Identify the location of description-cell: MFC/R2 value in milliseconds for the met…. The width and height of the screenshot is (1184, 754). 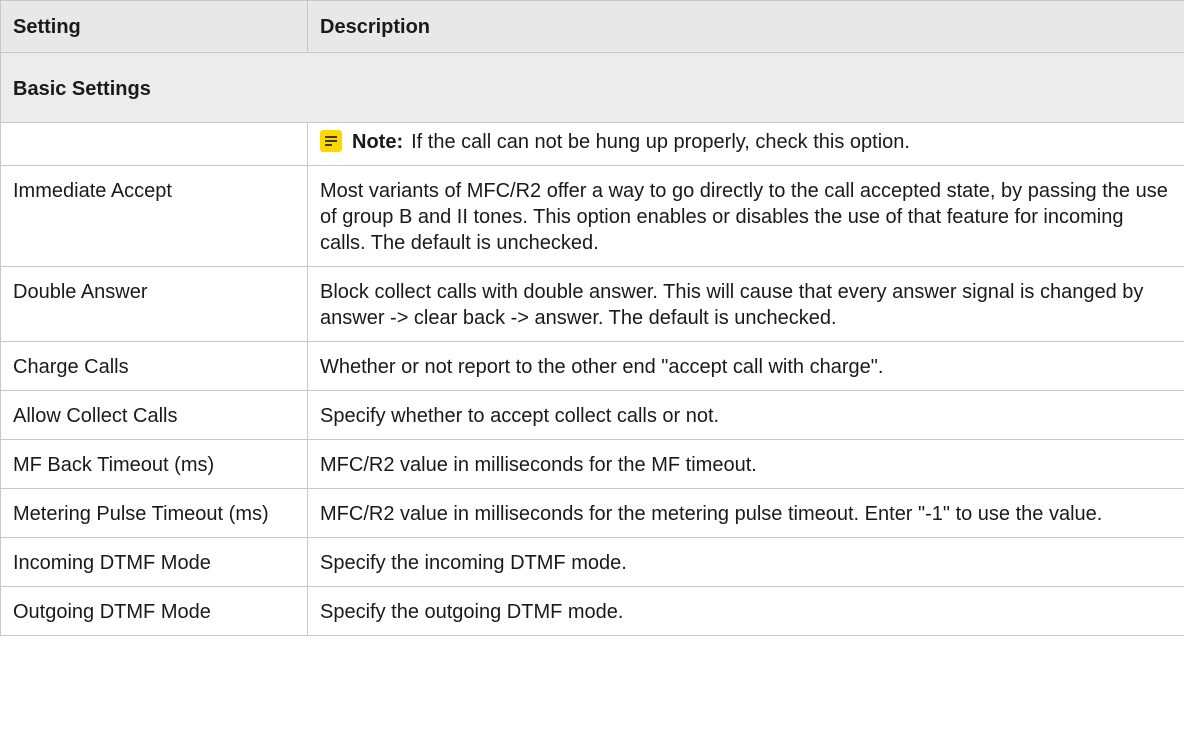
(745, 513).